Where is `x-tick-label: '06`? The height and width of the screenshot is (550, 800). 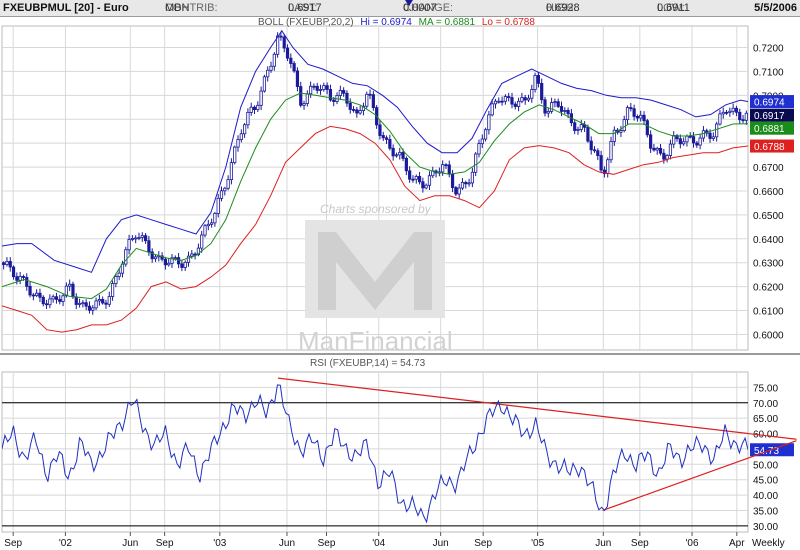
x-tick-label: '06 is located at coordinates (692, 543).